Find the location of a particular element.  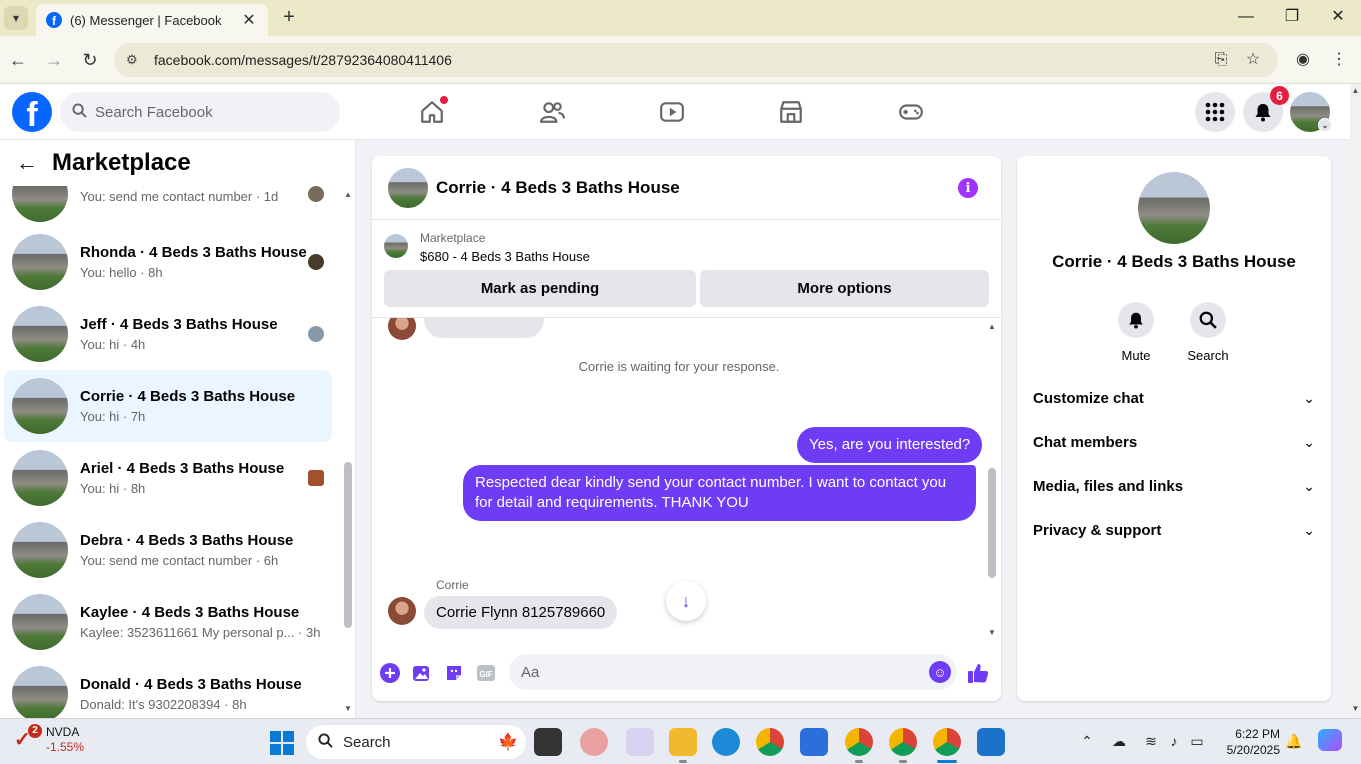

listing-price-title: $680 - 4 Beds 3 Baths House is located at coordinates (505, 256).